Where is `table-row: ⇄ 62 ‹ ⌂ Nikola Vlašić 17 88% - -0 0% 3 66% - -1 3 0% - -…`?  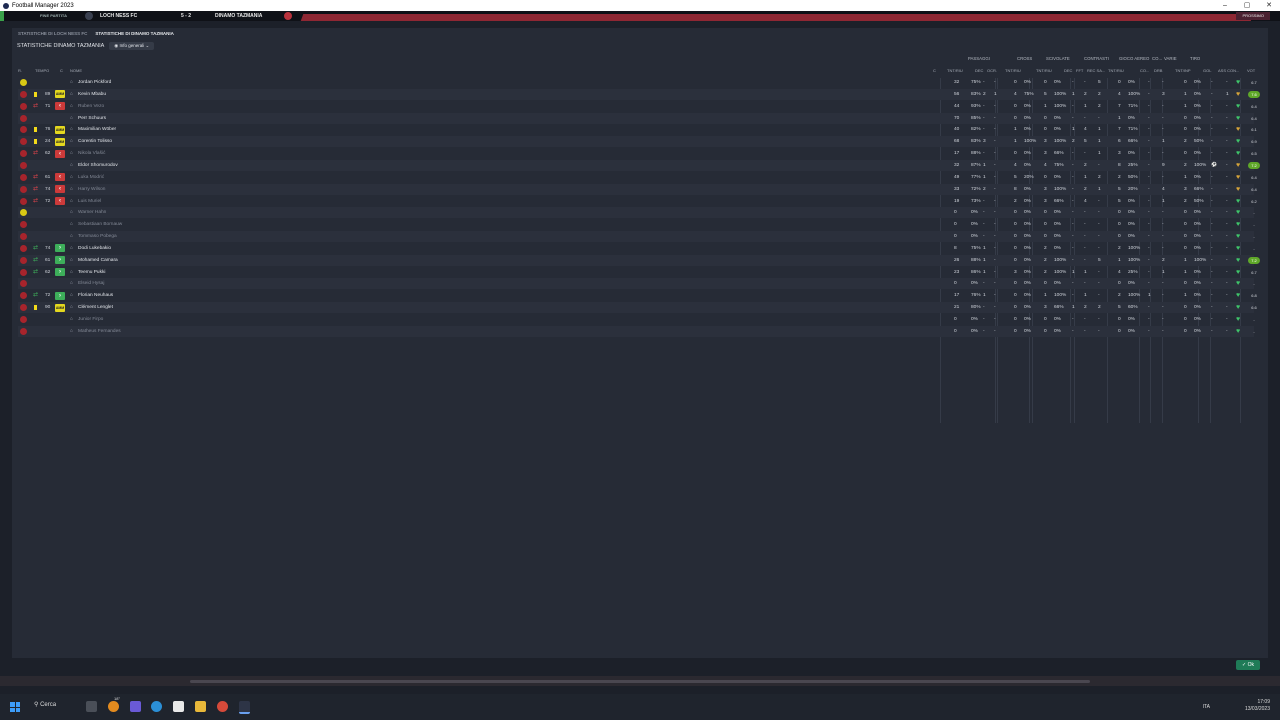 table-row: ⇄ 62 ‹ ⌂ Nikola Vlašić 17 88% - -0 0% 3 66% - -1 3 0% - -… is located at coordinates (637, 153).